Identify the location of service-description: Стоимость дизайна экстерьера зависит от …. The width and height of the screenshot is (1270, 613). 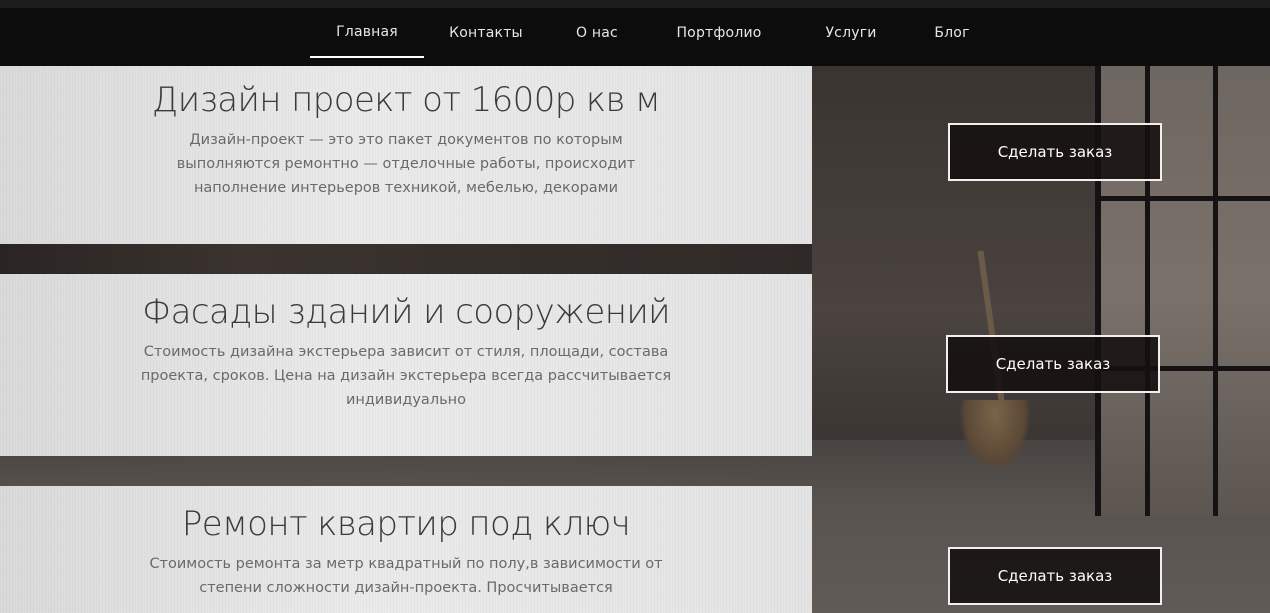
(406, 376).